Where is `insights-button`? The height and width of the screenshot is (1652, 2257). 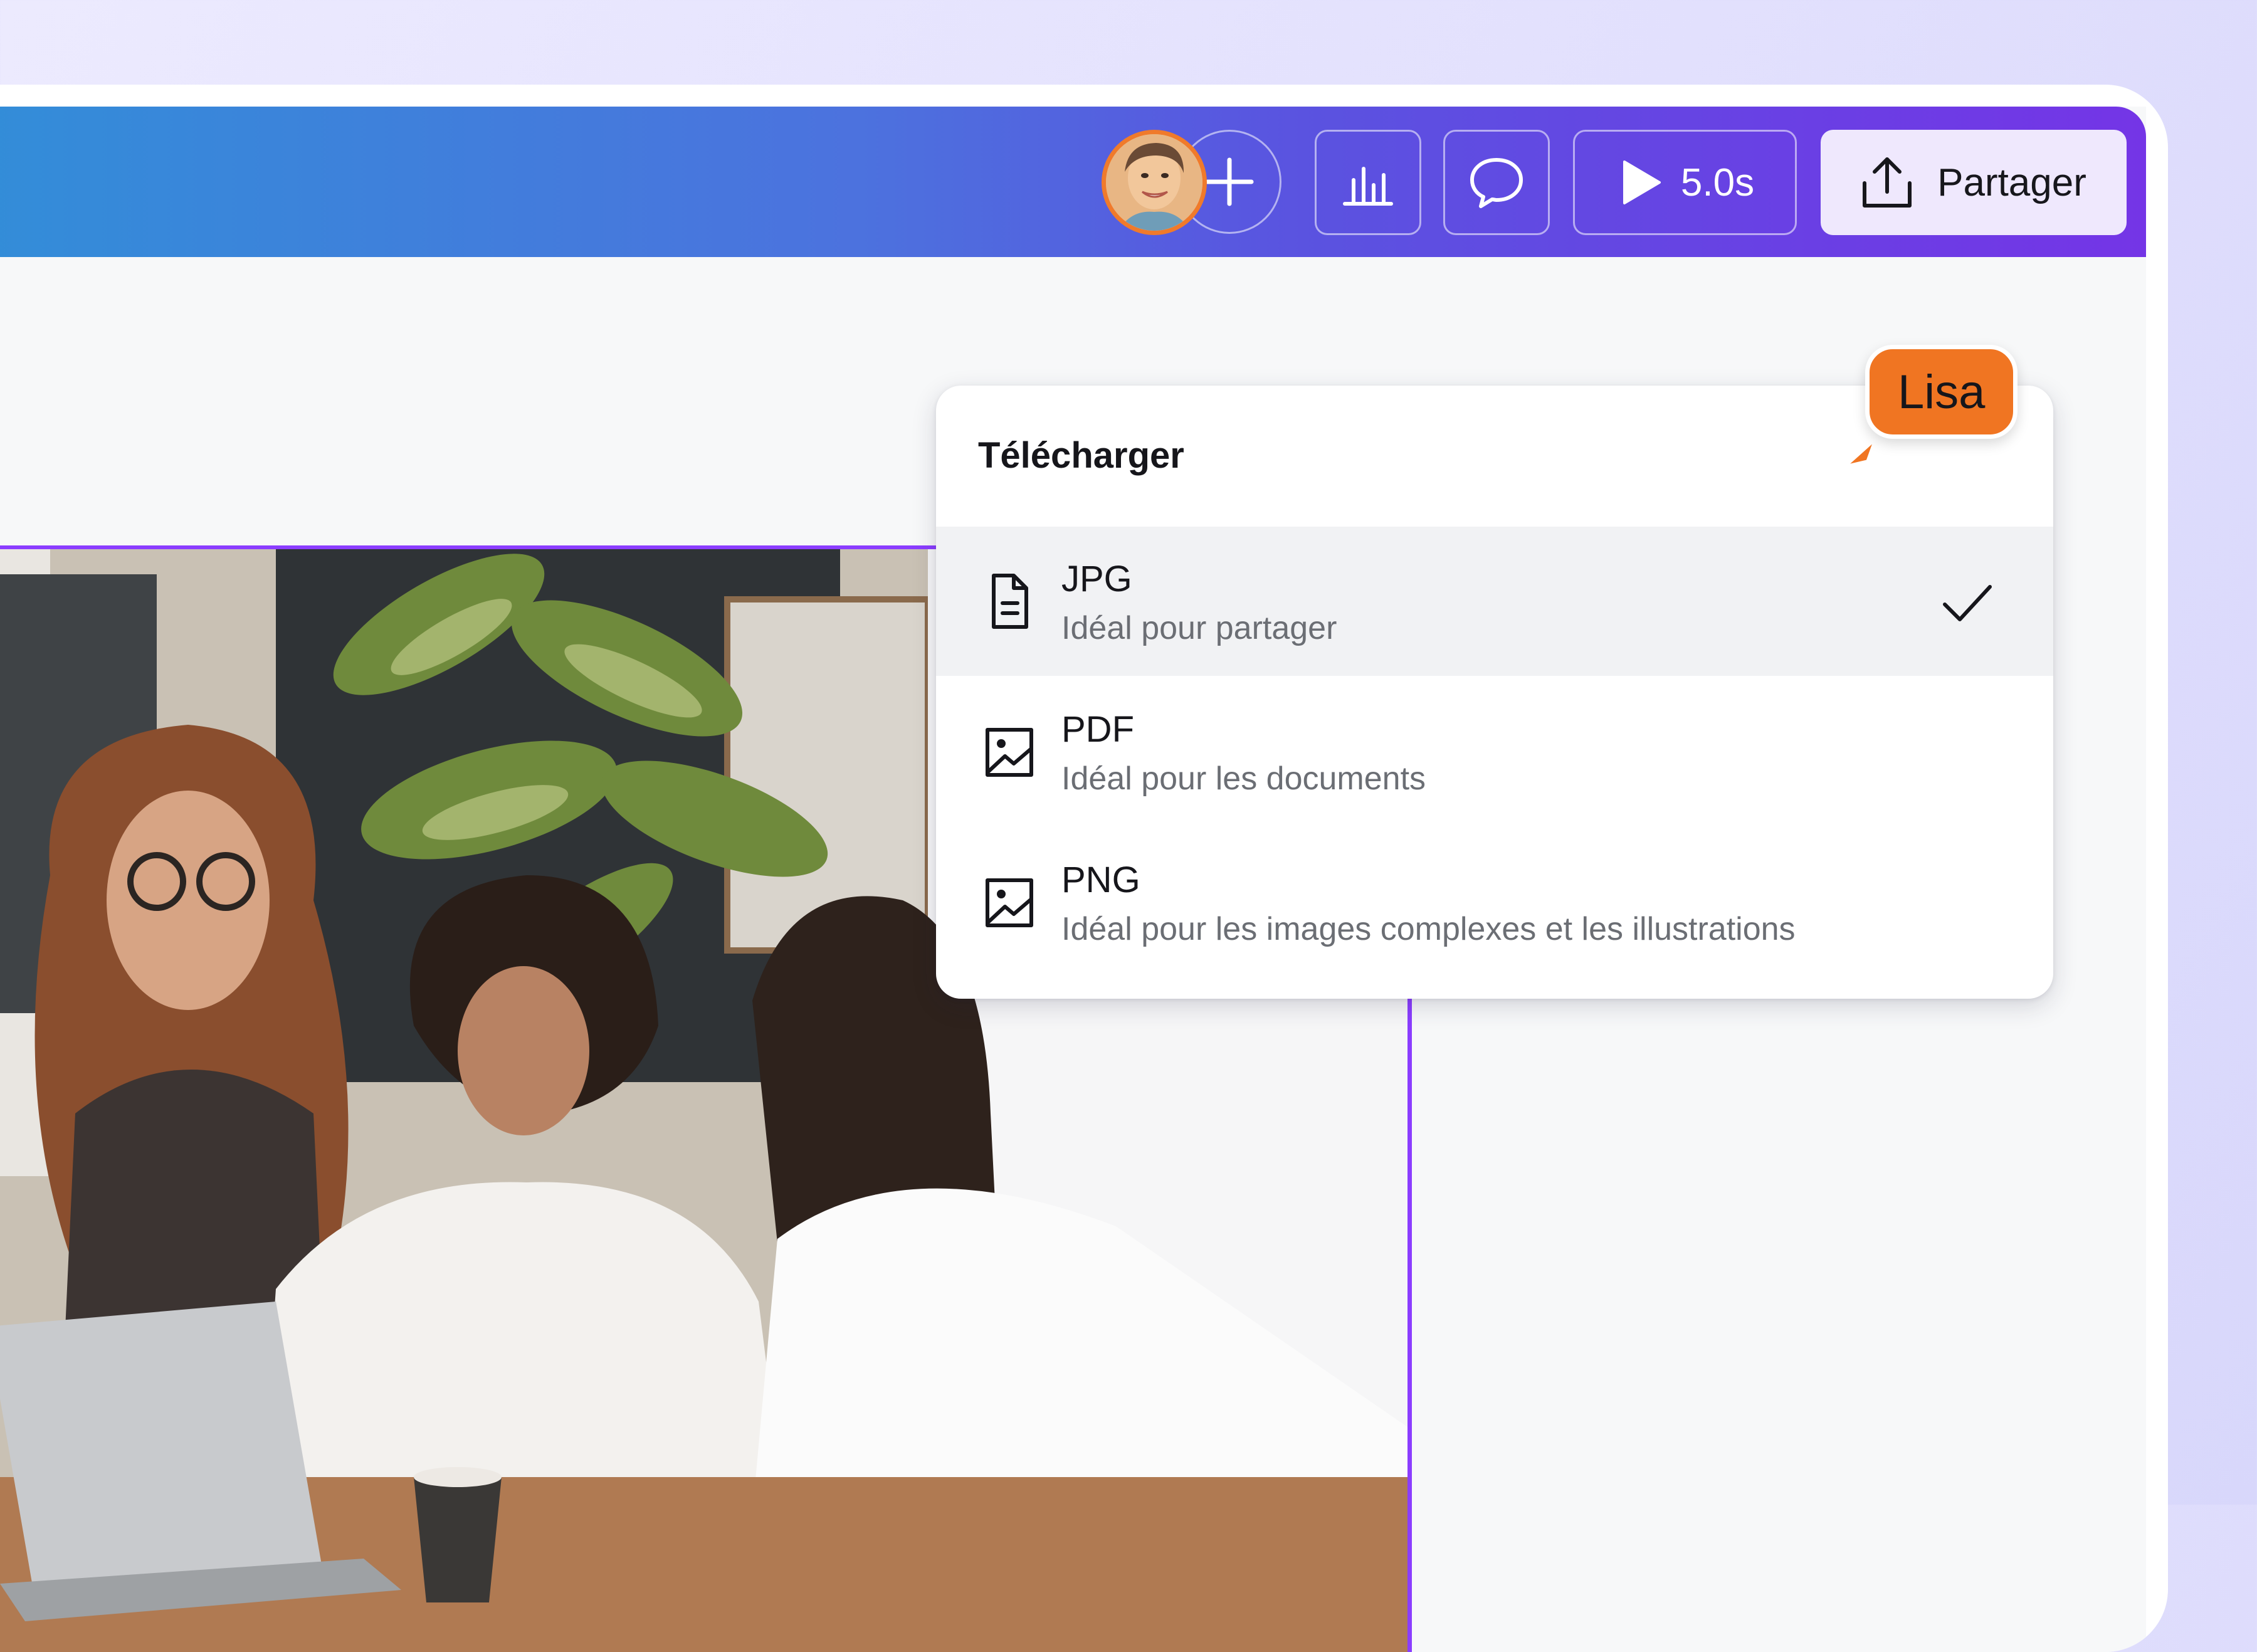 insights-button is located at coordinates (1368, 182).